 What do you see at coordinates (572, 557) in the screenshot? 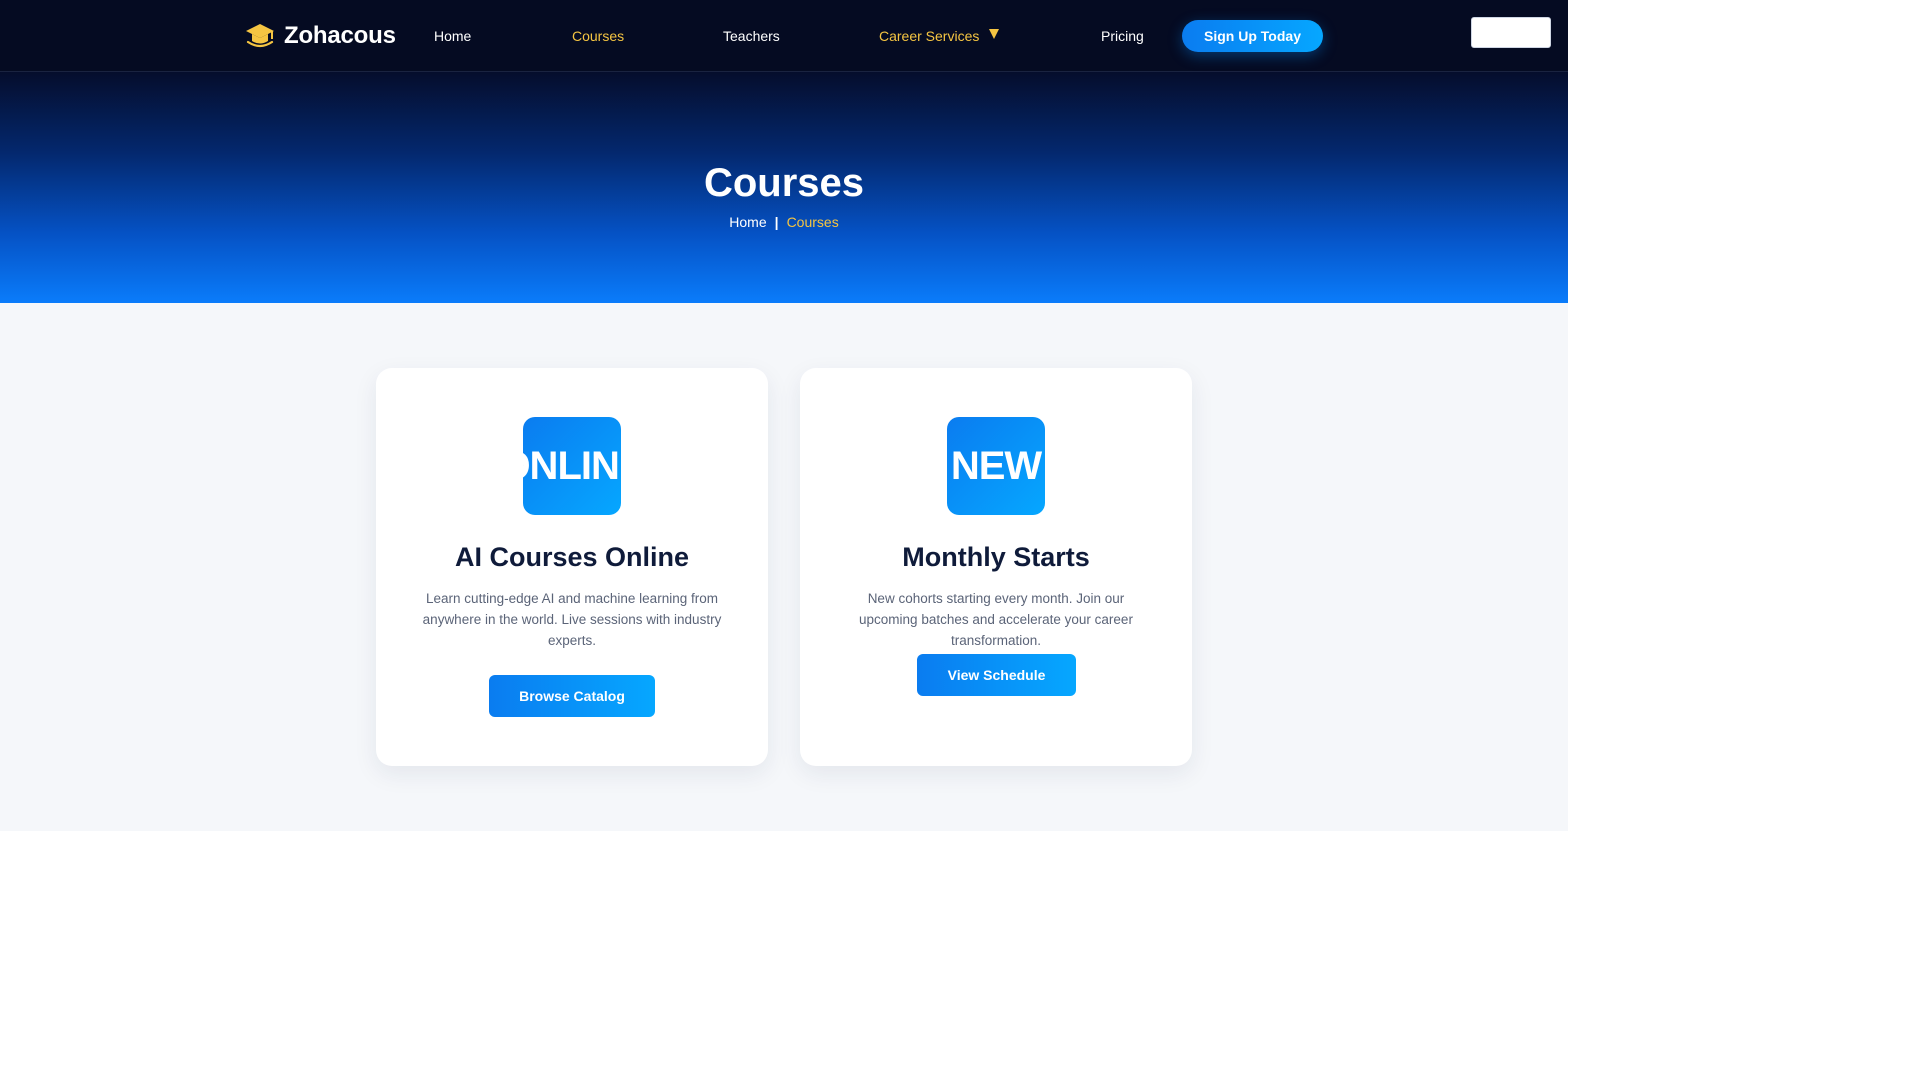
I see `card-title: AI Courses Online` at bounding box center [572, 557].